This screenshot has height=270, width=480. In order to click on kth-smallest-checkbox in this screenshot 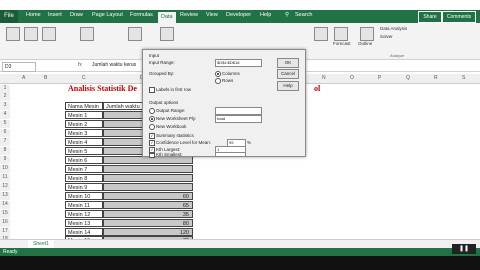, I will do `click(152, 155)`.